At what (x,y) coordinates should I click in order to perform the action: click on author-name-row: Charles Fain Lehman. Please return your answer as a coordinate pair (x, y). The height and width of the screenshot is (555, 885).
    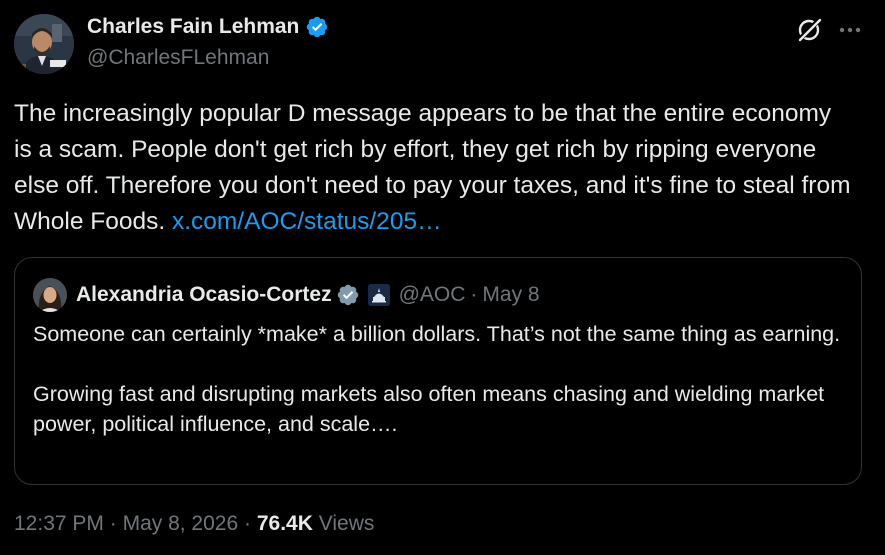
    Looking at the image, I should click on (208, 27).